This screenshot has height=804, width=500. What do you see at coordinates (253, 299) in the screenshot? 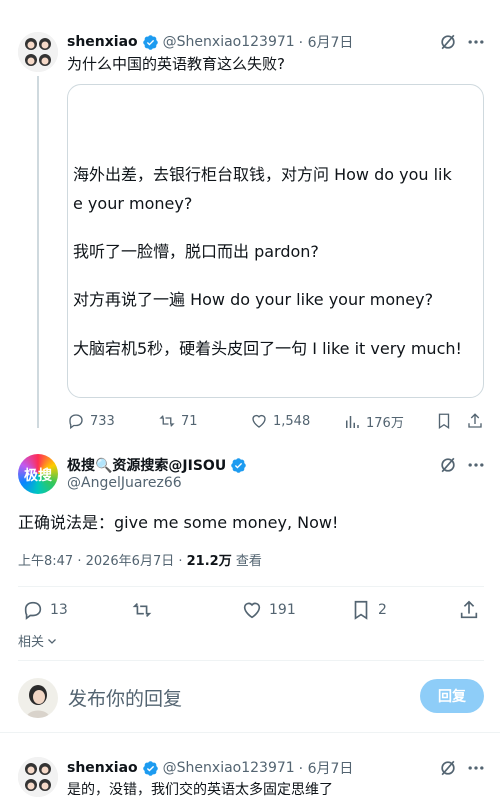
I see `quote-line: 对方再说了一遍 How do your like your money?` at bounding box center [253, 299].